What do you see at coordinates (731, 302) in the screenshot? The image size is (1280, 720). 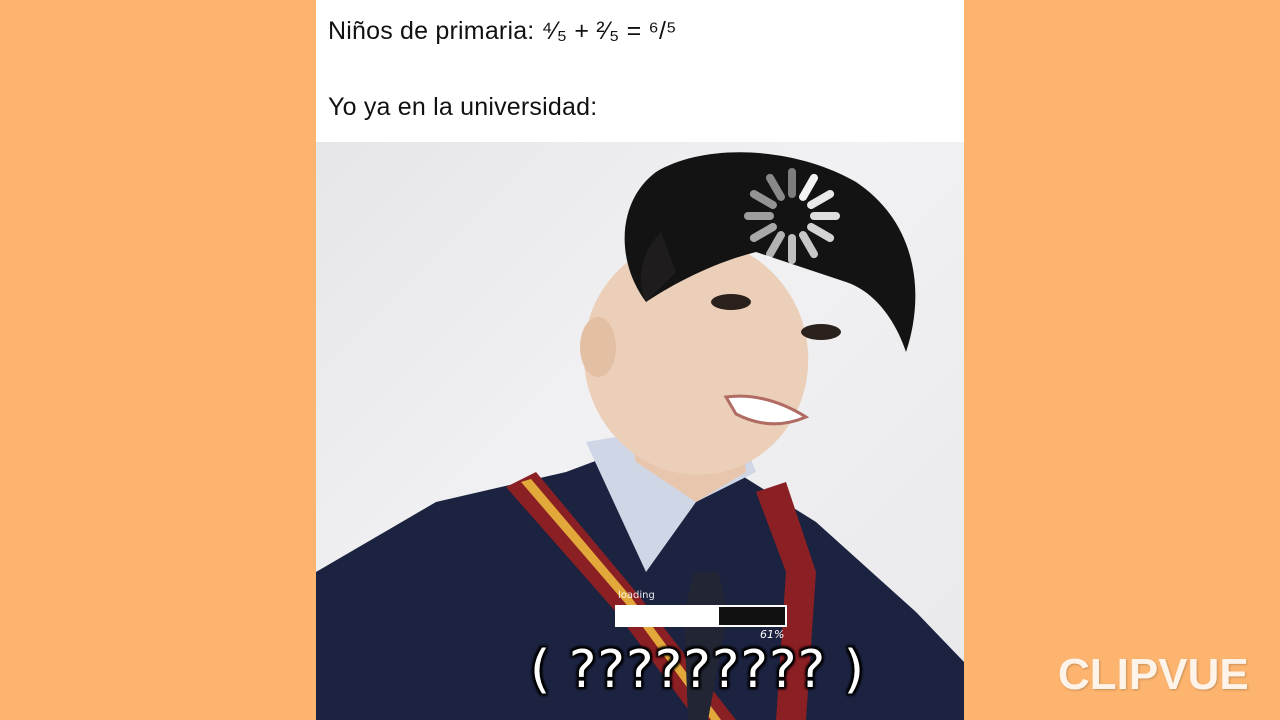 I see `eye-left` at bounding box center [731, 302].